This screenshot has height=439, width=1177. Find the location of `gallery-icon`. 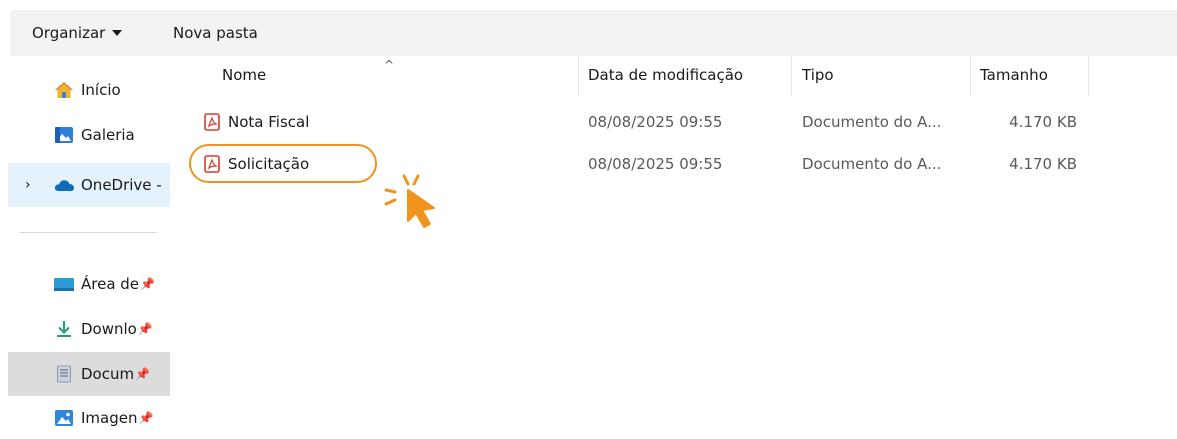

gallery-icon is located at coordinates (64, 135).